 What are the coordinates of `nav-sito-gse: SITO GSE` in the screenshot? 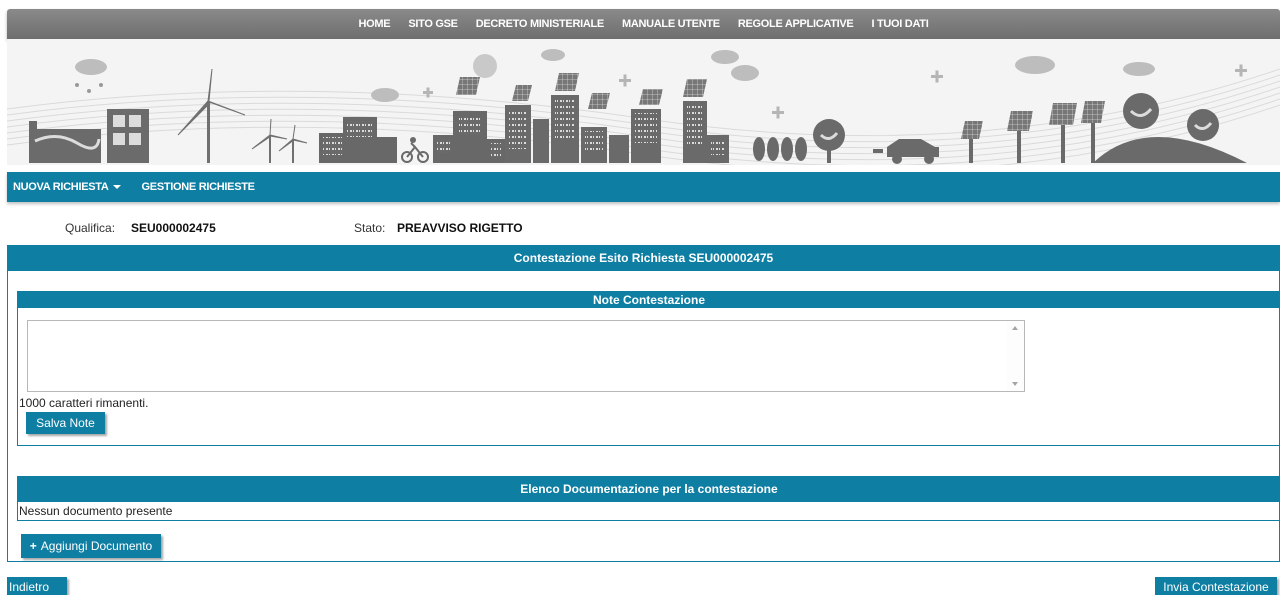 It's located at (433, 24).